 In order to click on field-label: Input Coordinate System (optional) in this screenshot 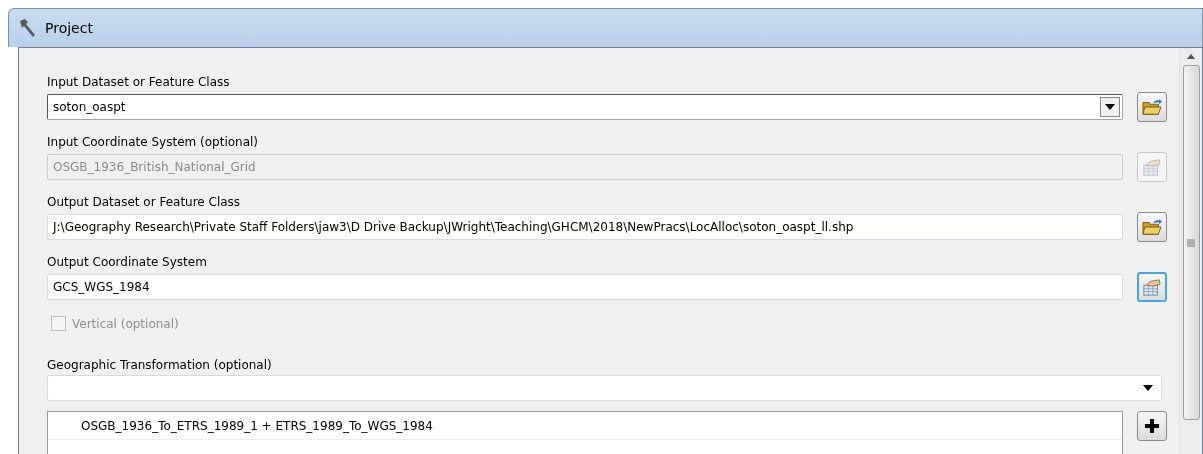, I will do `click(153, 142)`.